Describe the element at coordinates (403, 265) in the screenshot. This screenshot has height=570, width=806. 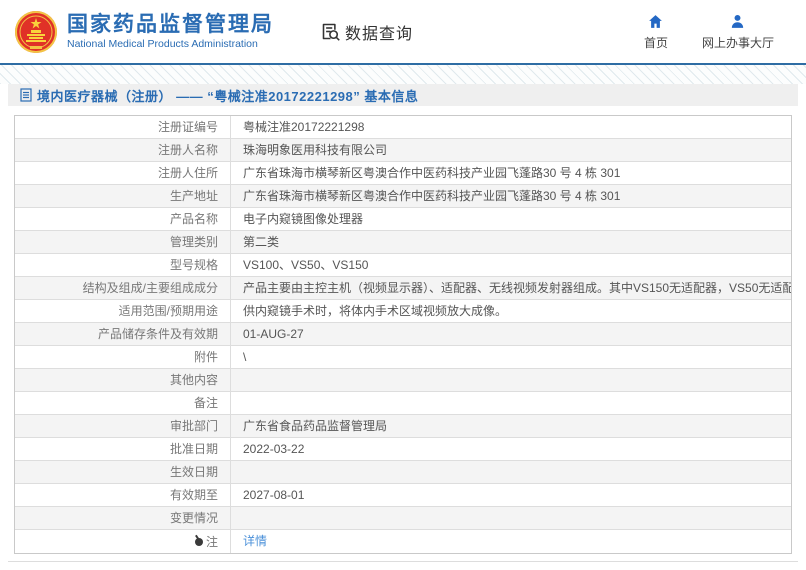
I see `table-row: 型号规格 VS100、VS50、VS150` at that location.